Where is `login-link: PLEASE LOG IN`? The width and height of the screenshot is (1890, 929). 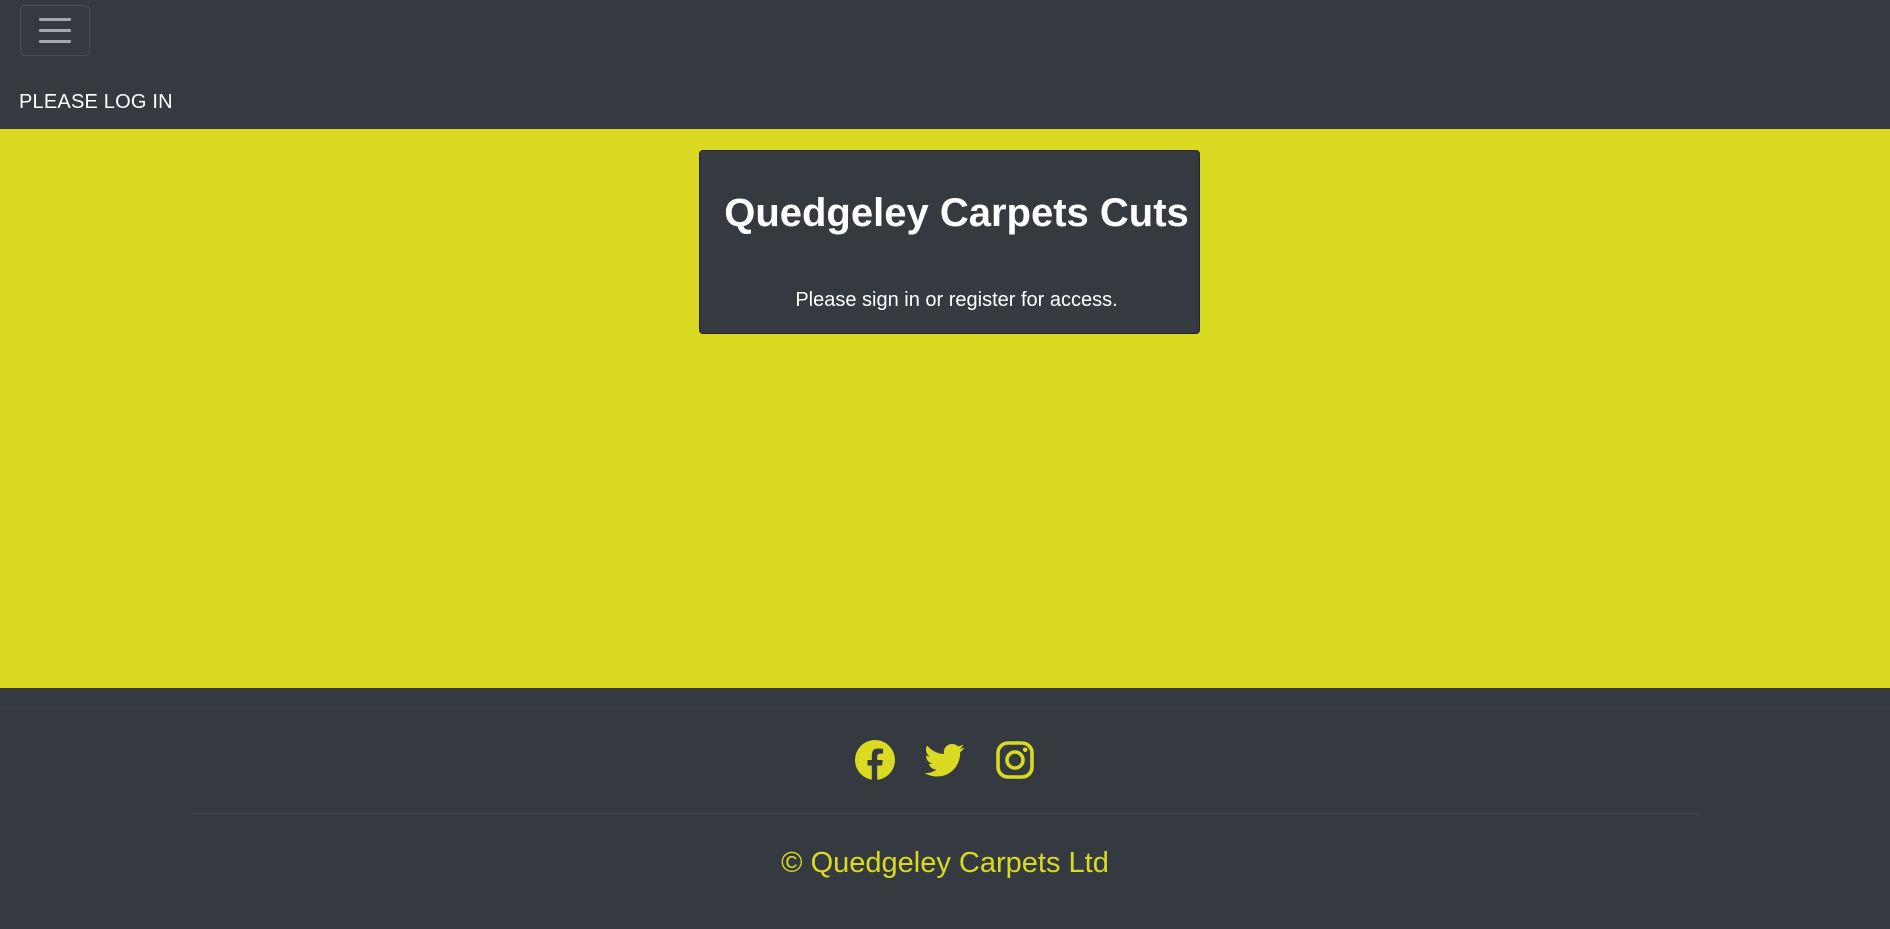
login-link: PLEASE LOG IN is located at coordinates (96, 102).